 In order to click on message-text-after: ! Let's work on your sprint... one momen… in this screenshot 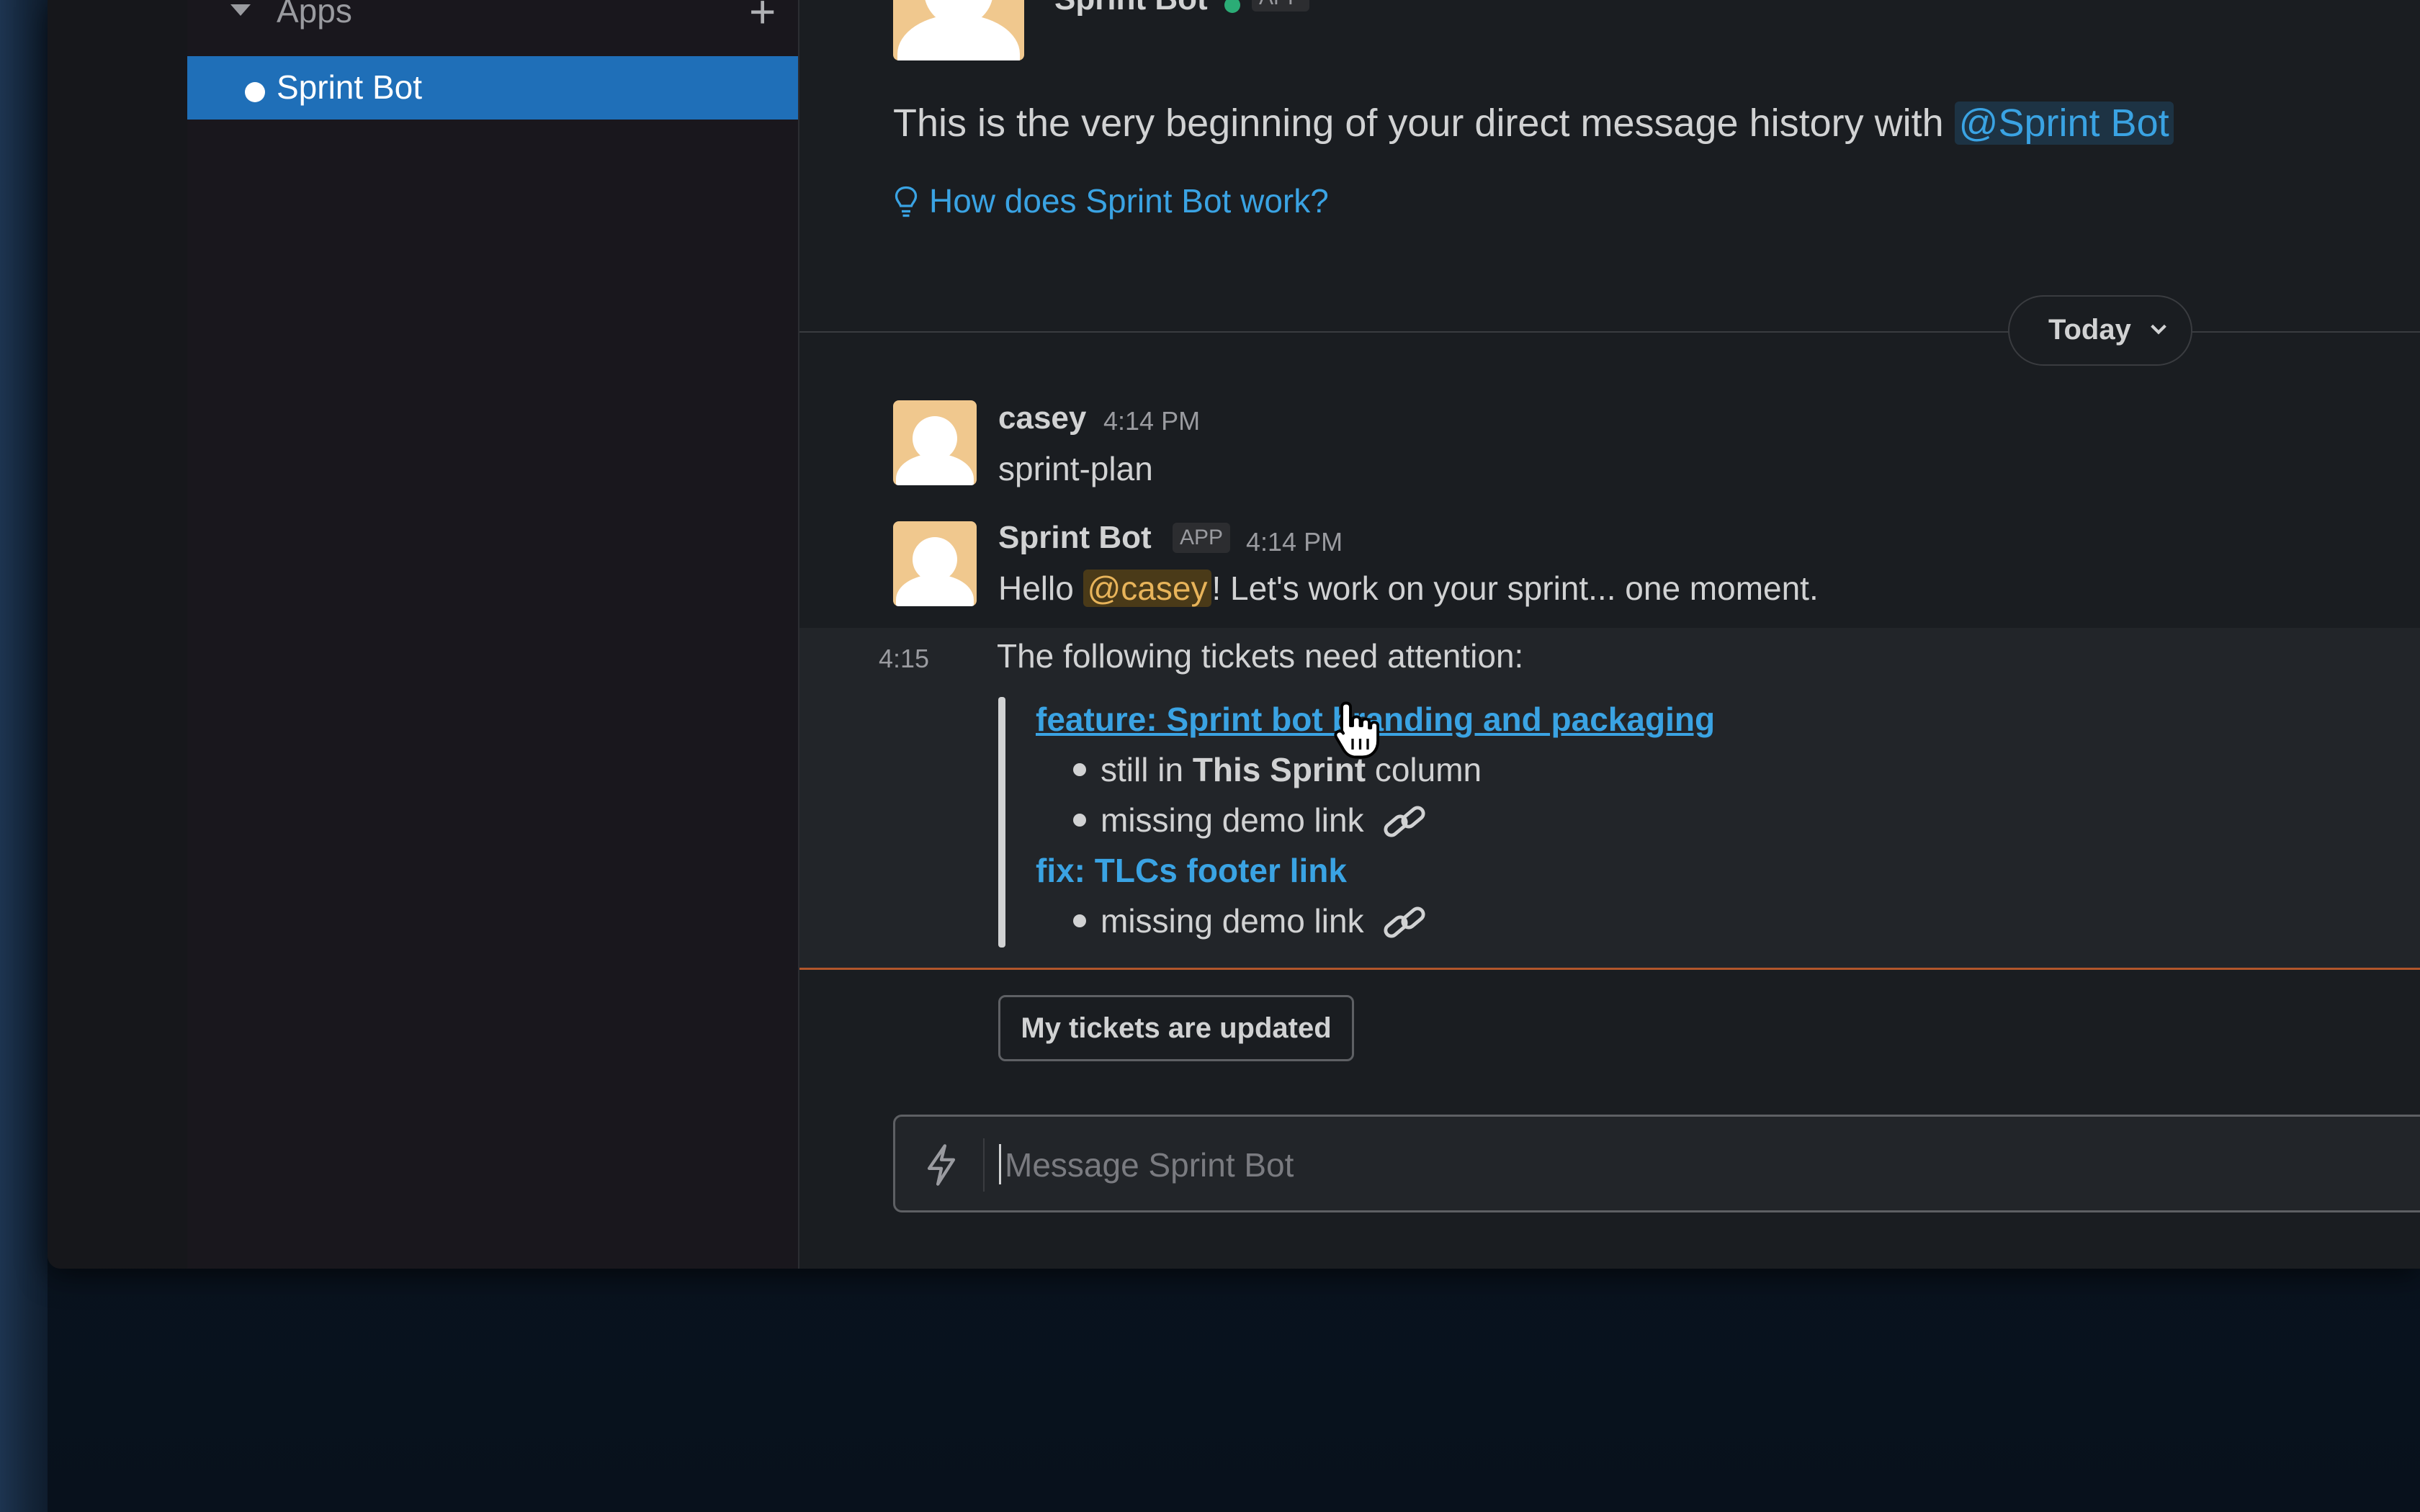, I will do `click(1515, 588)`.